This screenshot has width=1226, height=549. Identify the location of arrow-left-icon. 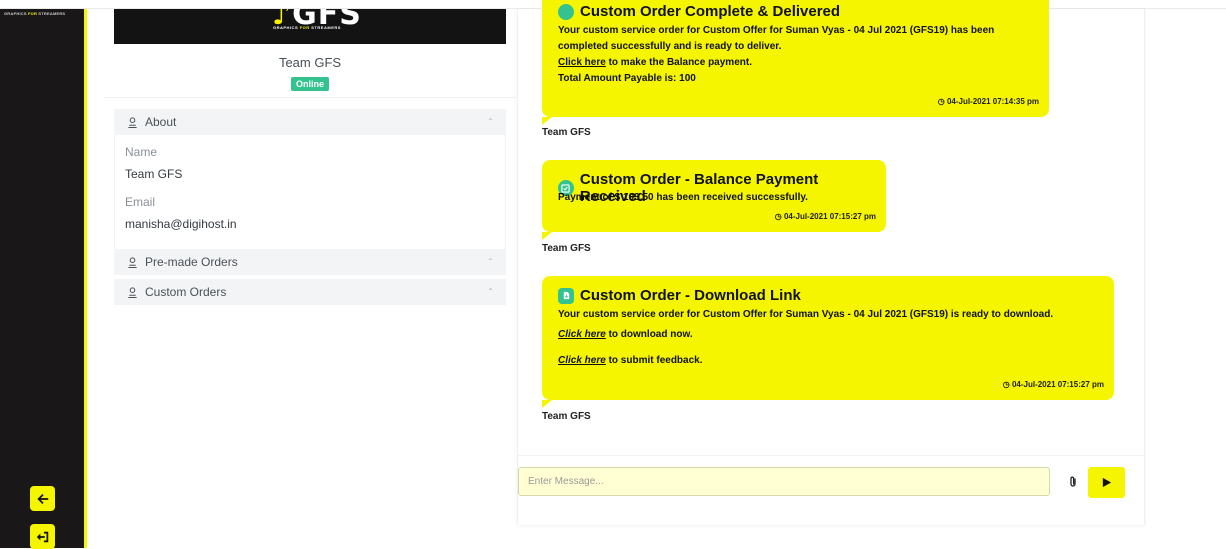
(42, 498).